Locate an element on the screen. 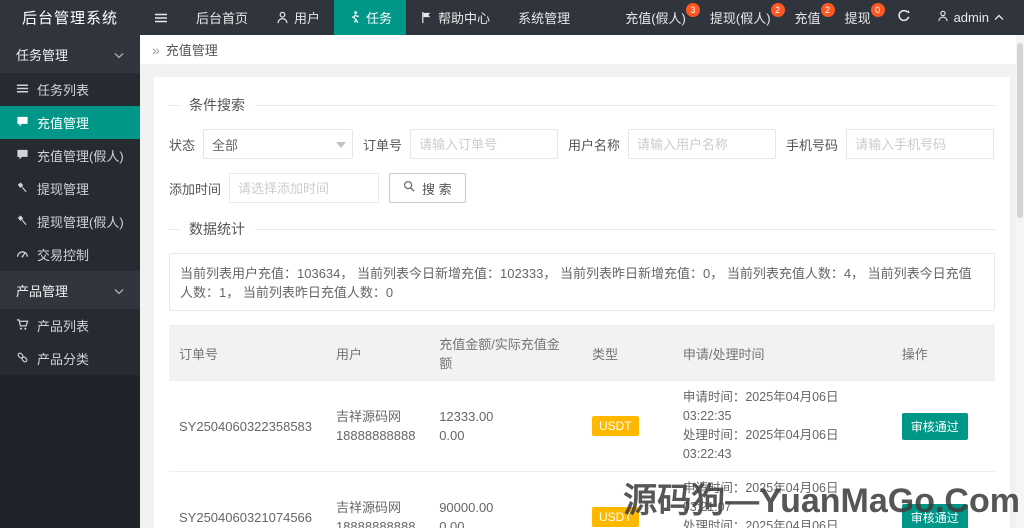 This screenshot has width=1024, height=528. topbar-right: 充值(假人) 3 提现(假人) 2 充值 2 提现 0 admin is located at coordinates (819, 17).